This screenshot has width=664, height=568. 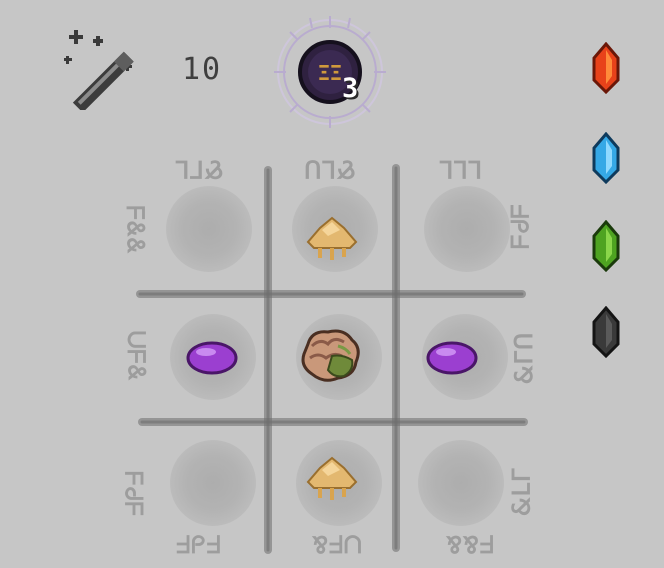 I want to click on rune-bottom-right: ⅋⅋ᖵ, so click(x=470, y=545).